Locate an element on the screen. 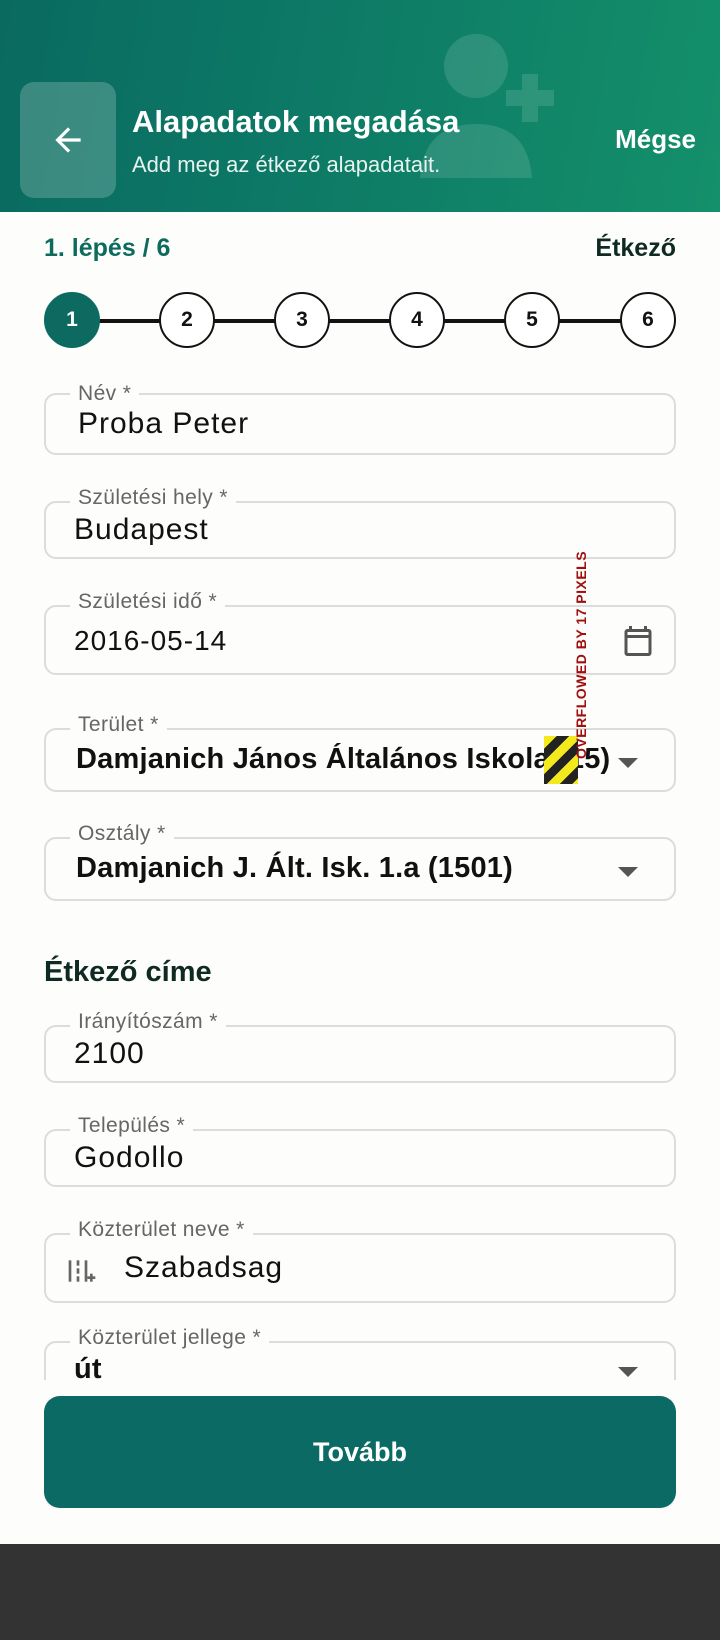 The height and width of the screenshot is (1640, 720). street-type-value: út is located at coordinates (88, 1366).